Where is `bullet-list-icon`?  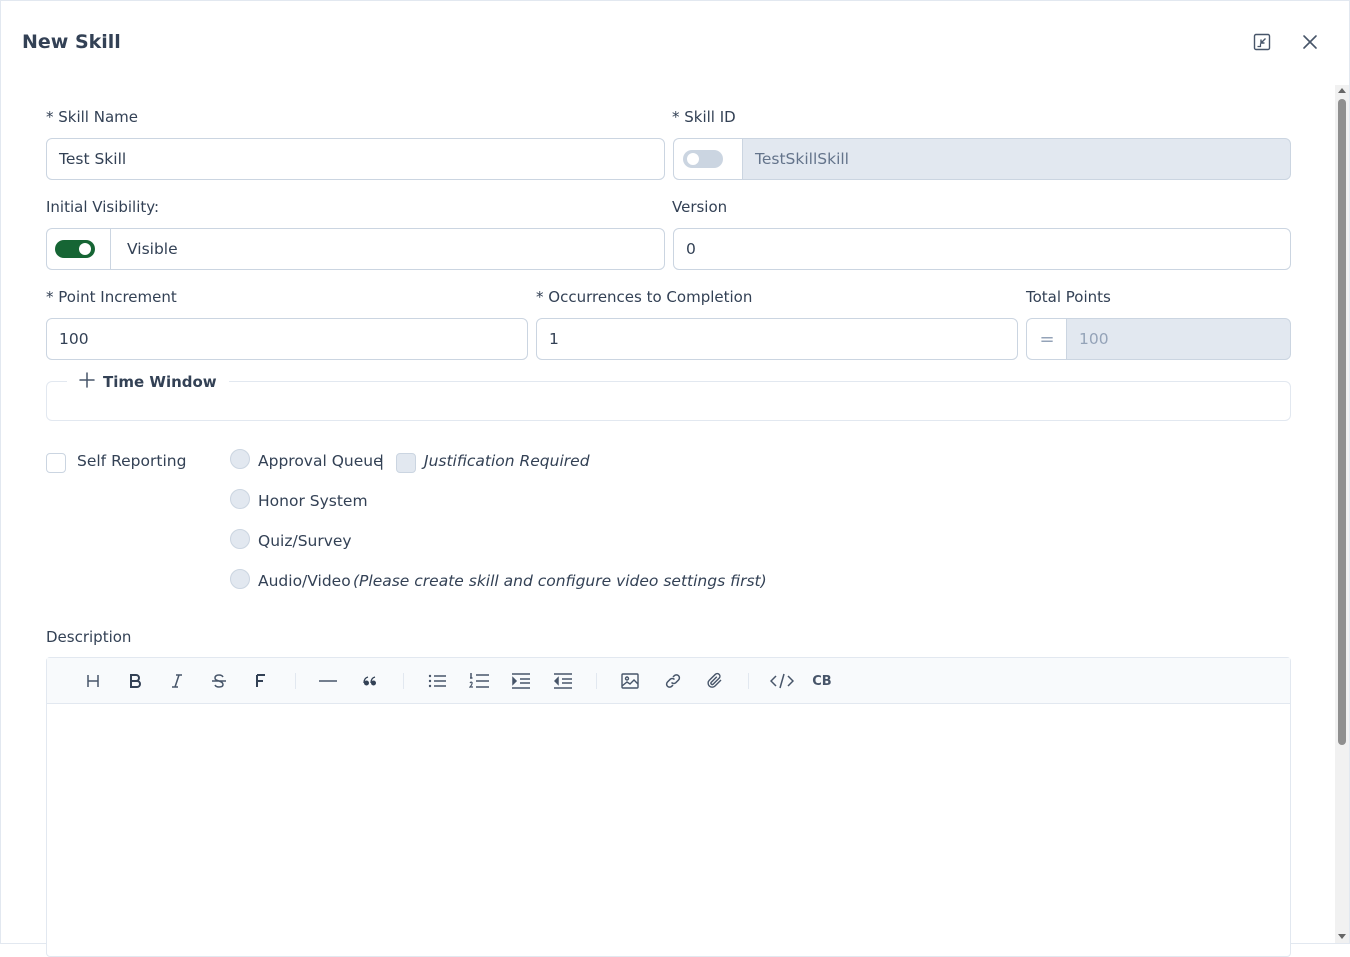 bullet-list-icon is located at coordinates (437, 681).